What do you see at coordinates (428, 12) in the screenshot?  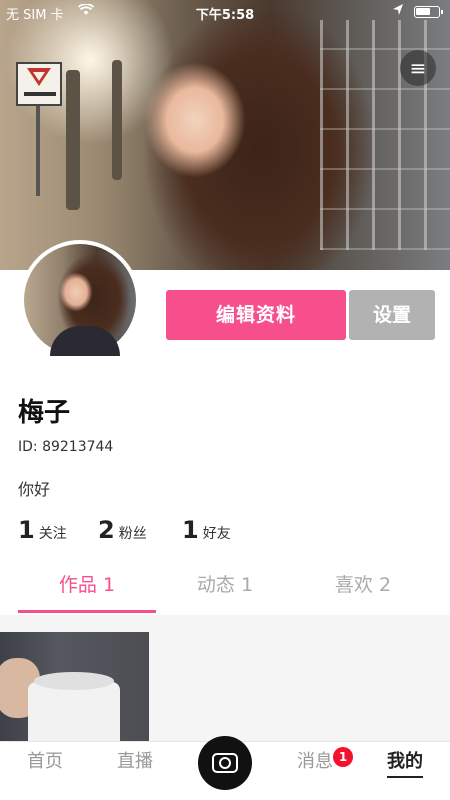 I see `battery-icon` at bounding box center [428, 12].